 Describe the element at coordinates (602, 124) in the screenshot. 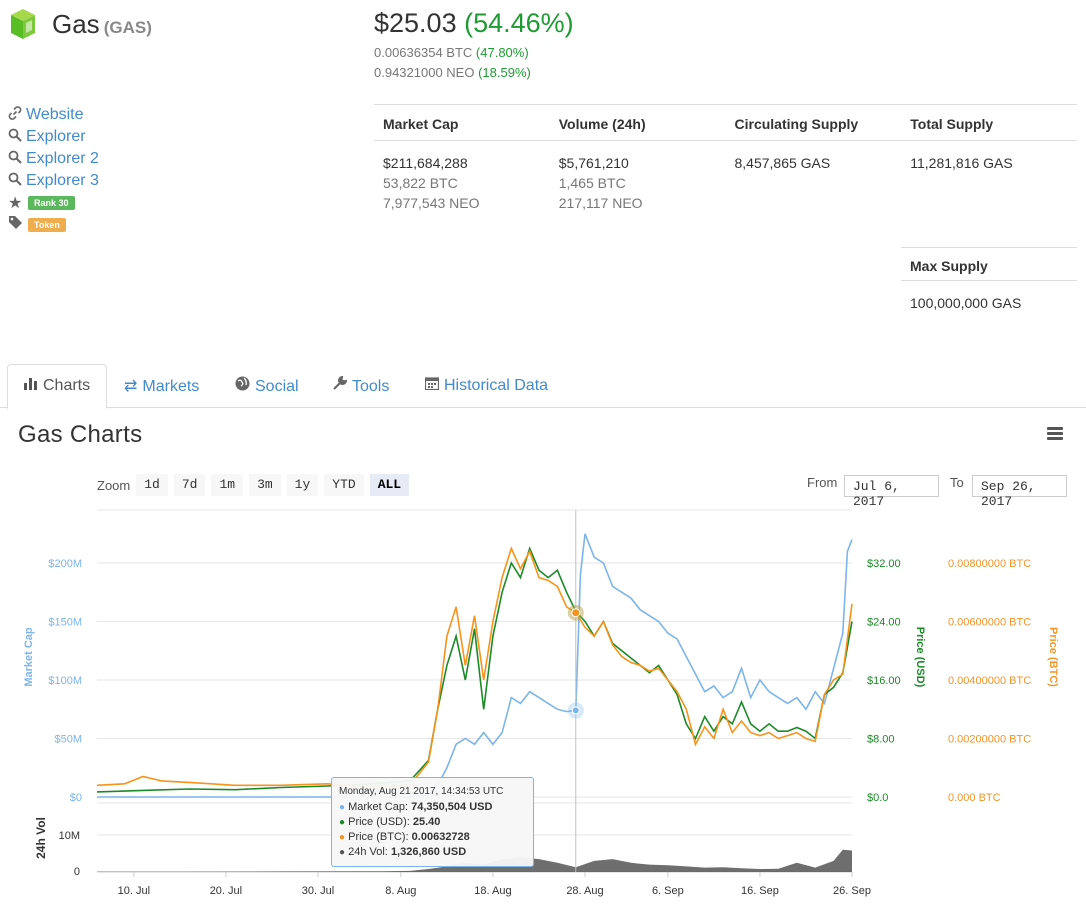

I see `volume-header: Volume (24h)` at that location.